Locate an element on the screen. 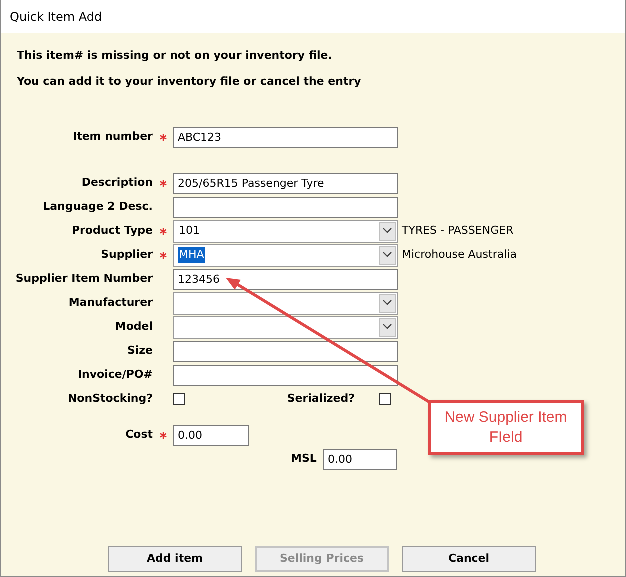 This screenshot has width=626, height=577. dropdown-value: MHA is located at coordinates (192, 255).